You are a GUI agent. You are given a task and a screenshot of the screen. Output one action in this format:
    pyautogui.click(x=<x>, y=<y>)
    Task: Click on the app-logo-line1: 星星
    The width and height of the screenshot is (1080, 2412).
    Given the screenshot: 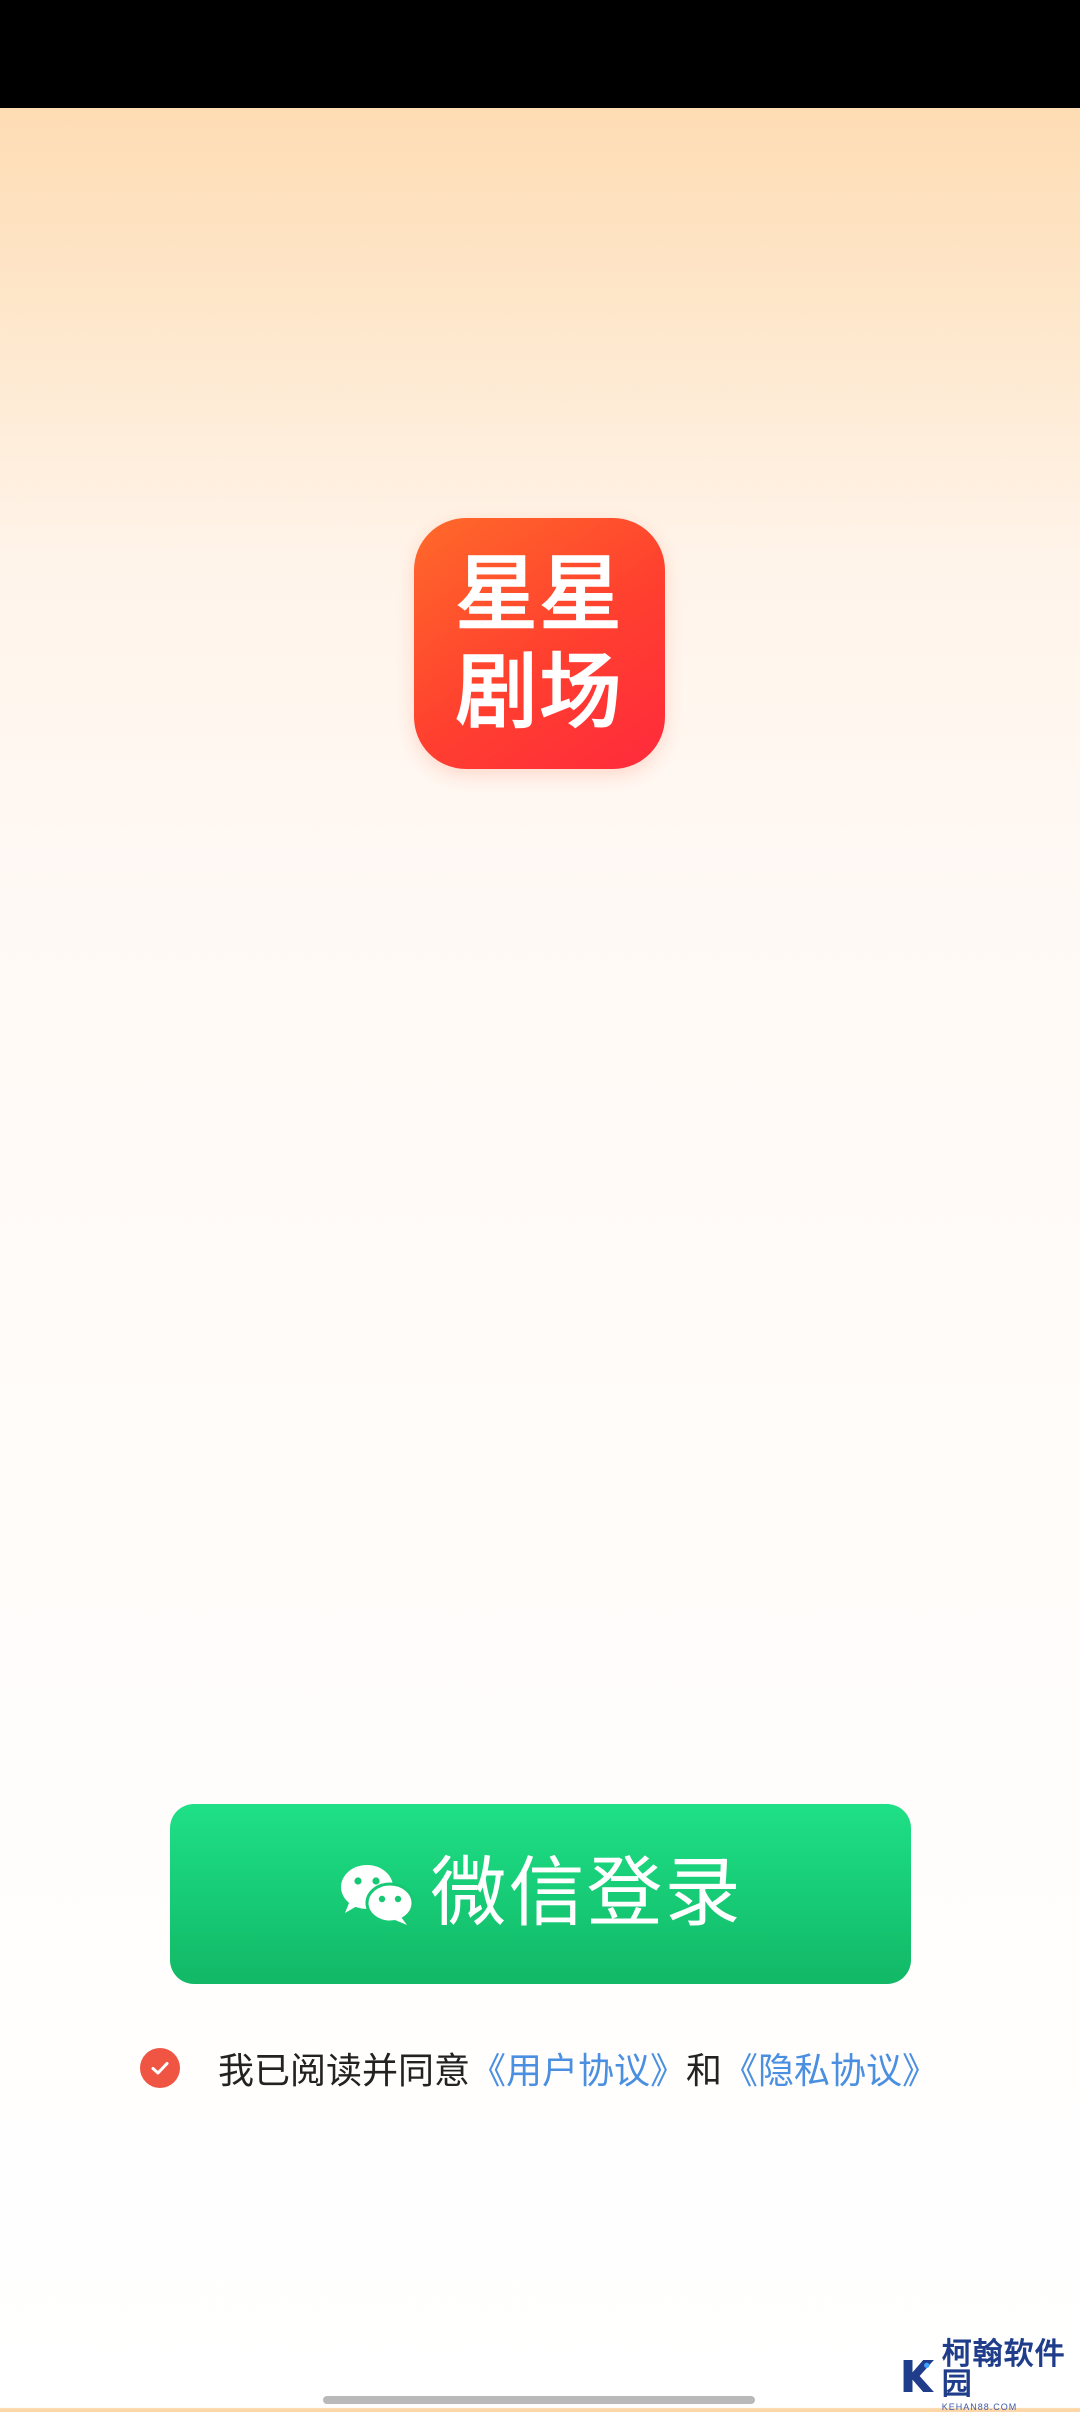 What is the action you would take?
    pyautogui.click(x=539, y=594)
    